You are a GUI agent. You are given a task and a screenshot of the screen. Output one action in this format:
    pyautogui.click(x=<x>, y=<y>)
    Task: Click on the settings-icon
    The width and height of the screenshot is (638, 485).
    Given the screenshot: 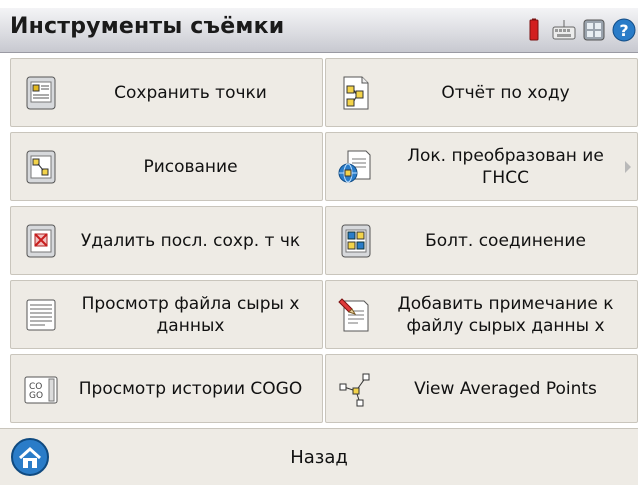 What is the action you would take?
    pyautogui.click(x=594, y=30)
    